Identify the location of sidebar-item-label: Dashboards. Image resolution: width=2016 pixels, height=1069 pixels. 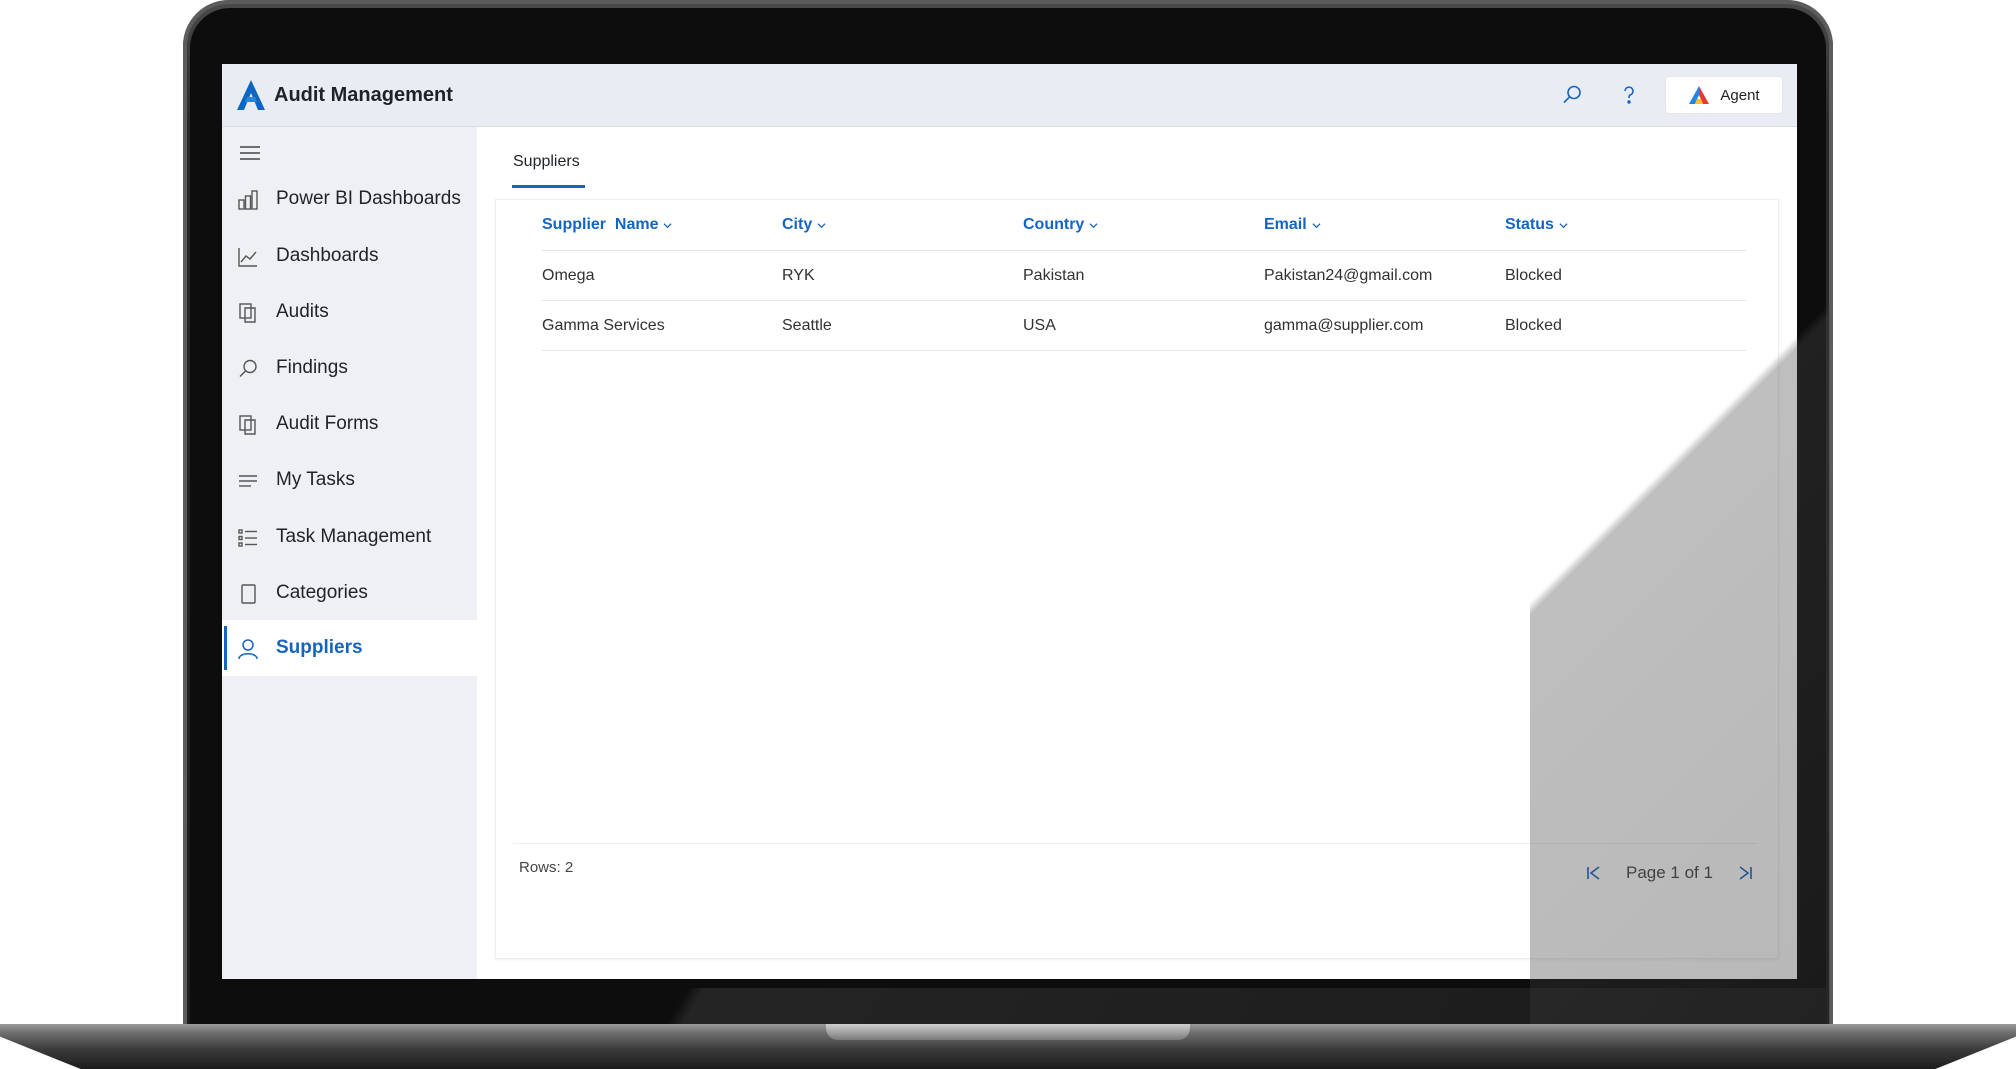
(327, 255).